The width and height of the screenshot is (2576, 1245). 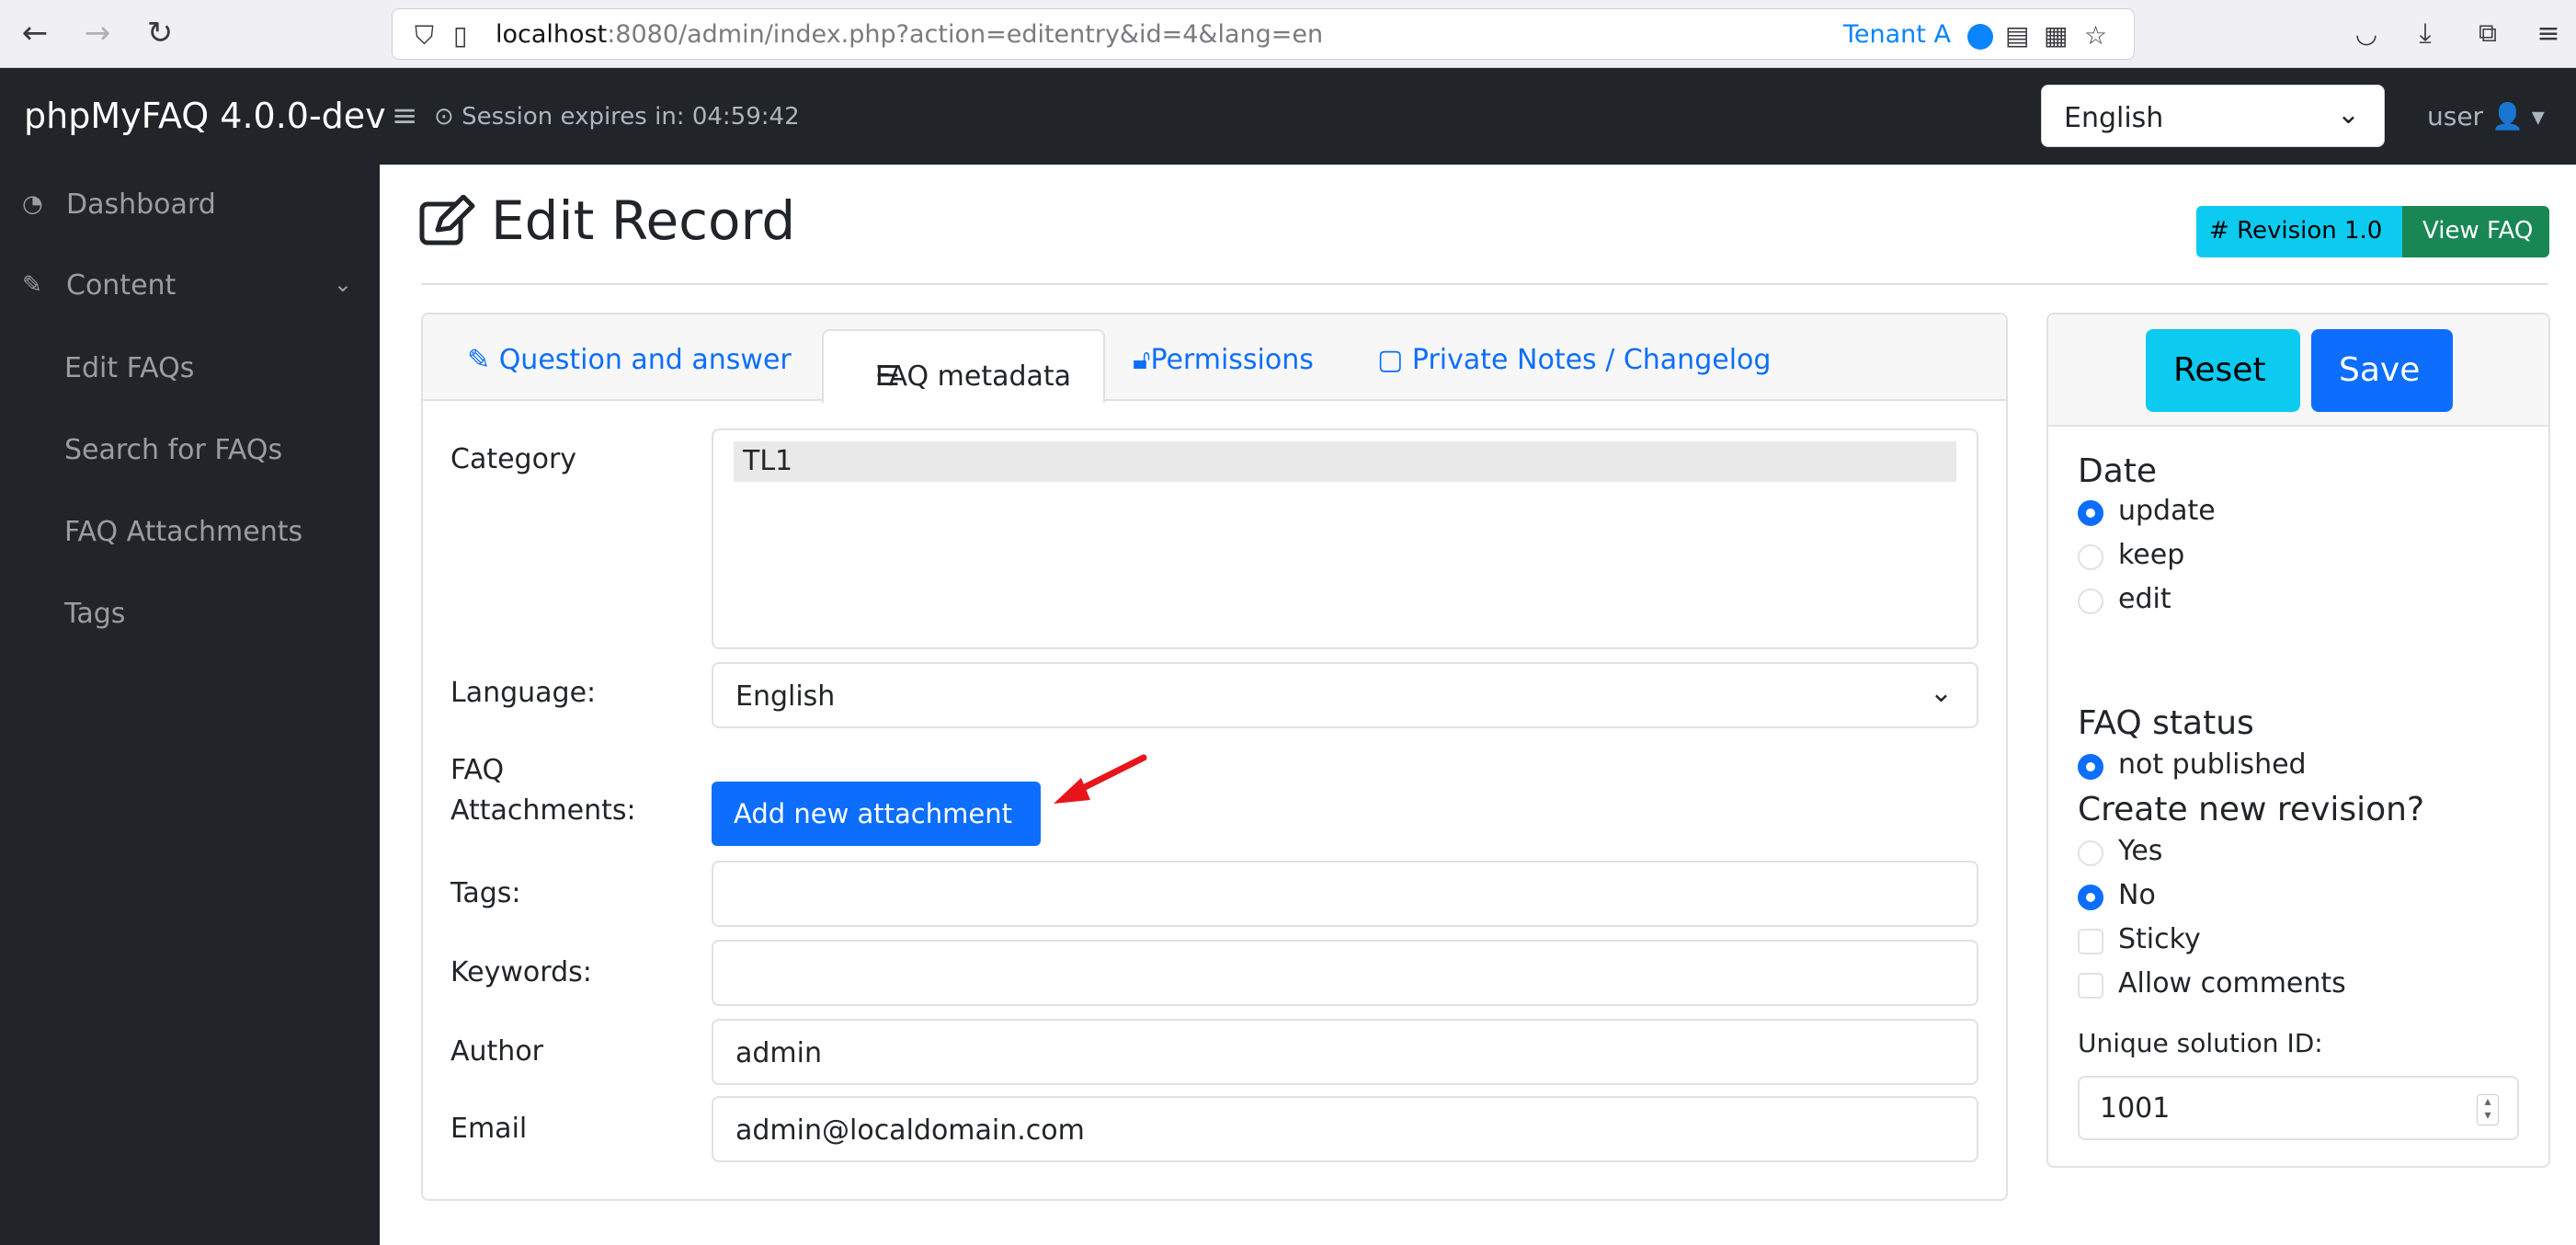 What do you see at coordinates (2251, 809) in the screenshot?
I see `new-revision-heading: Create new revision?` at bounding box center [2251, 809].